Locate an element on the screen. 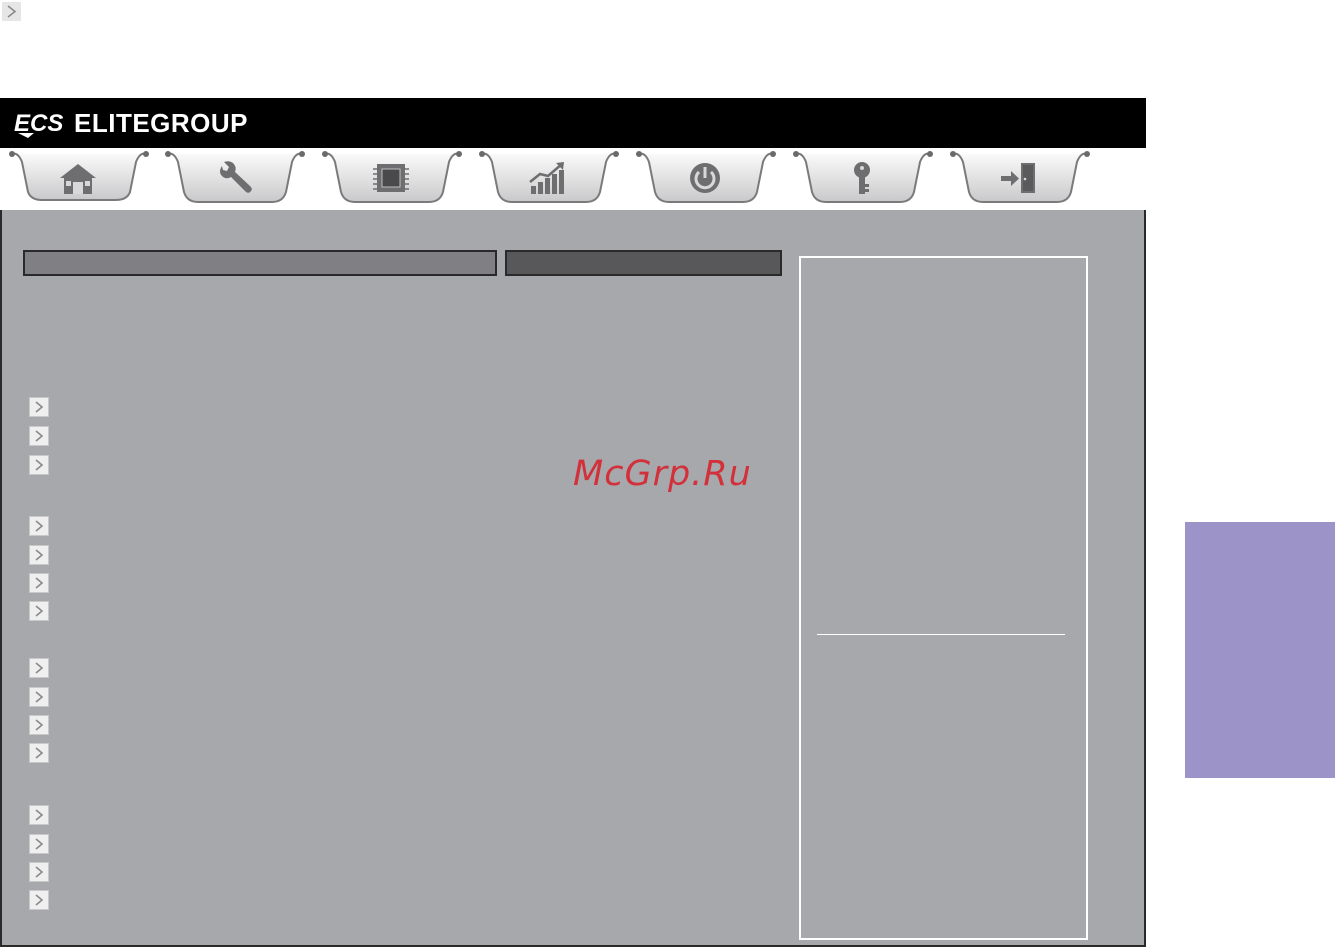  brand-logo: ECS ELITEGROUP is located at coordinates (130, 123).